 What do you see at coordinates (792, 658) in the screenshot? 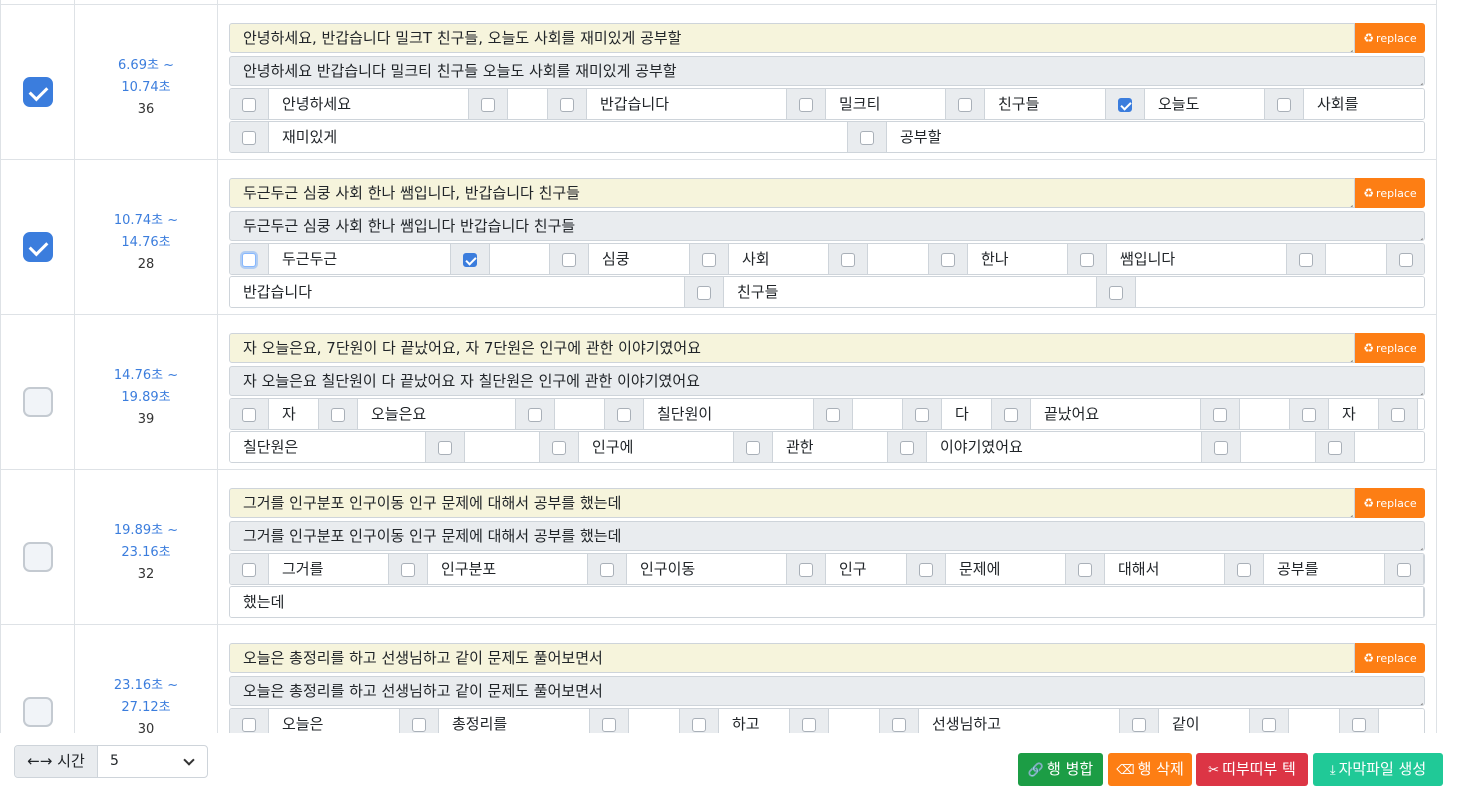
I see `source-text-field: 오늘은 총정리를 하고 선생님하고 같이 문제도 풀어보면서` at bounding box center [792, 658].